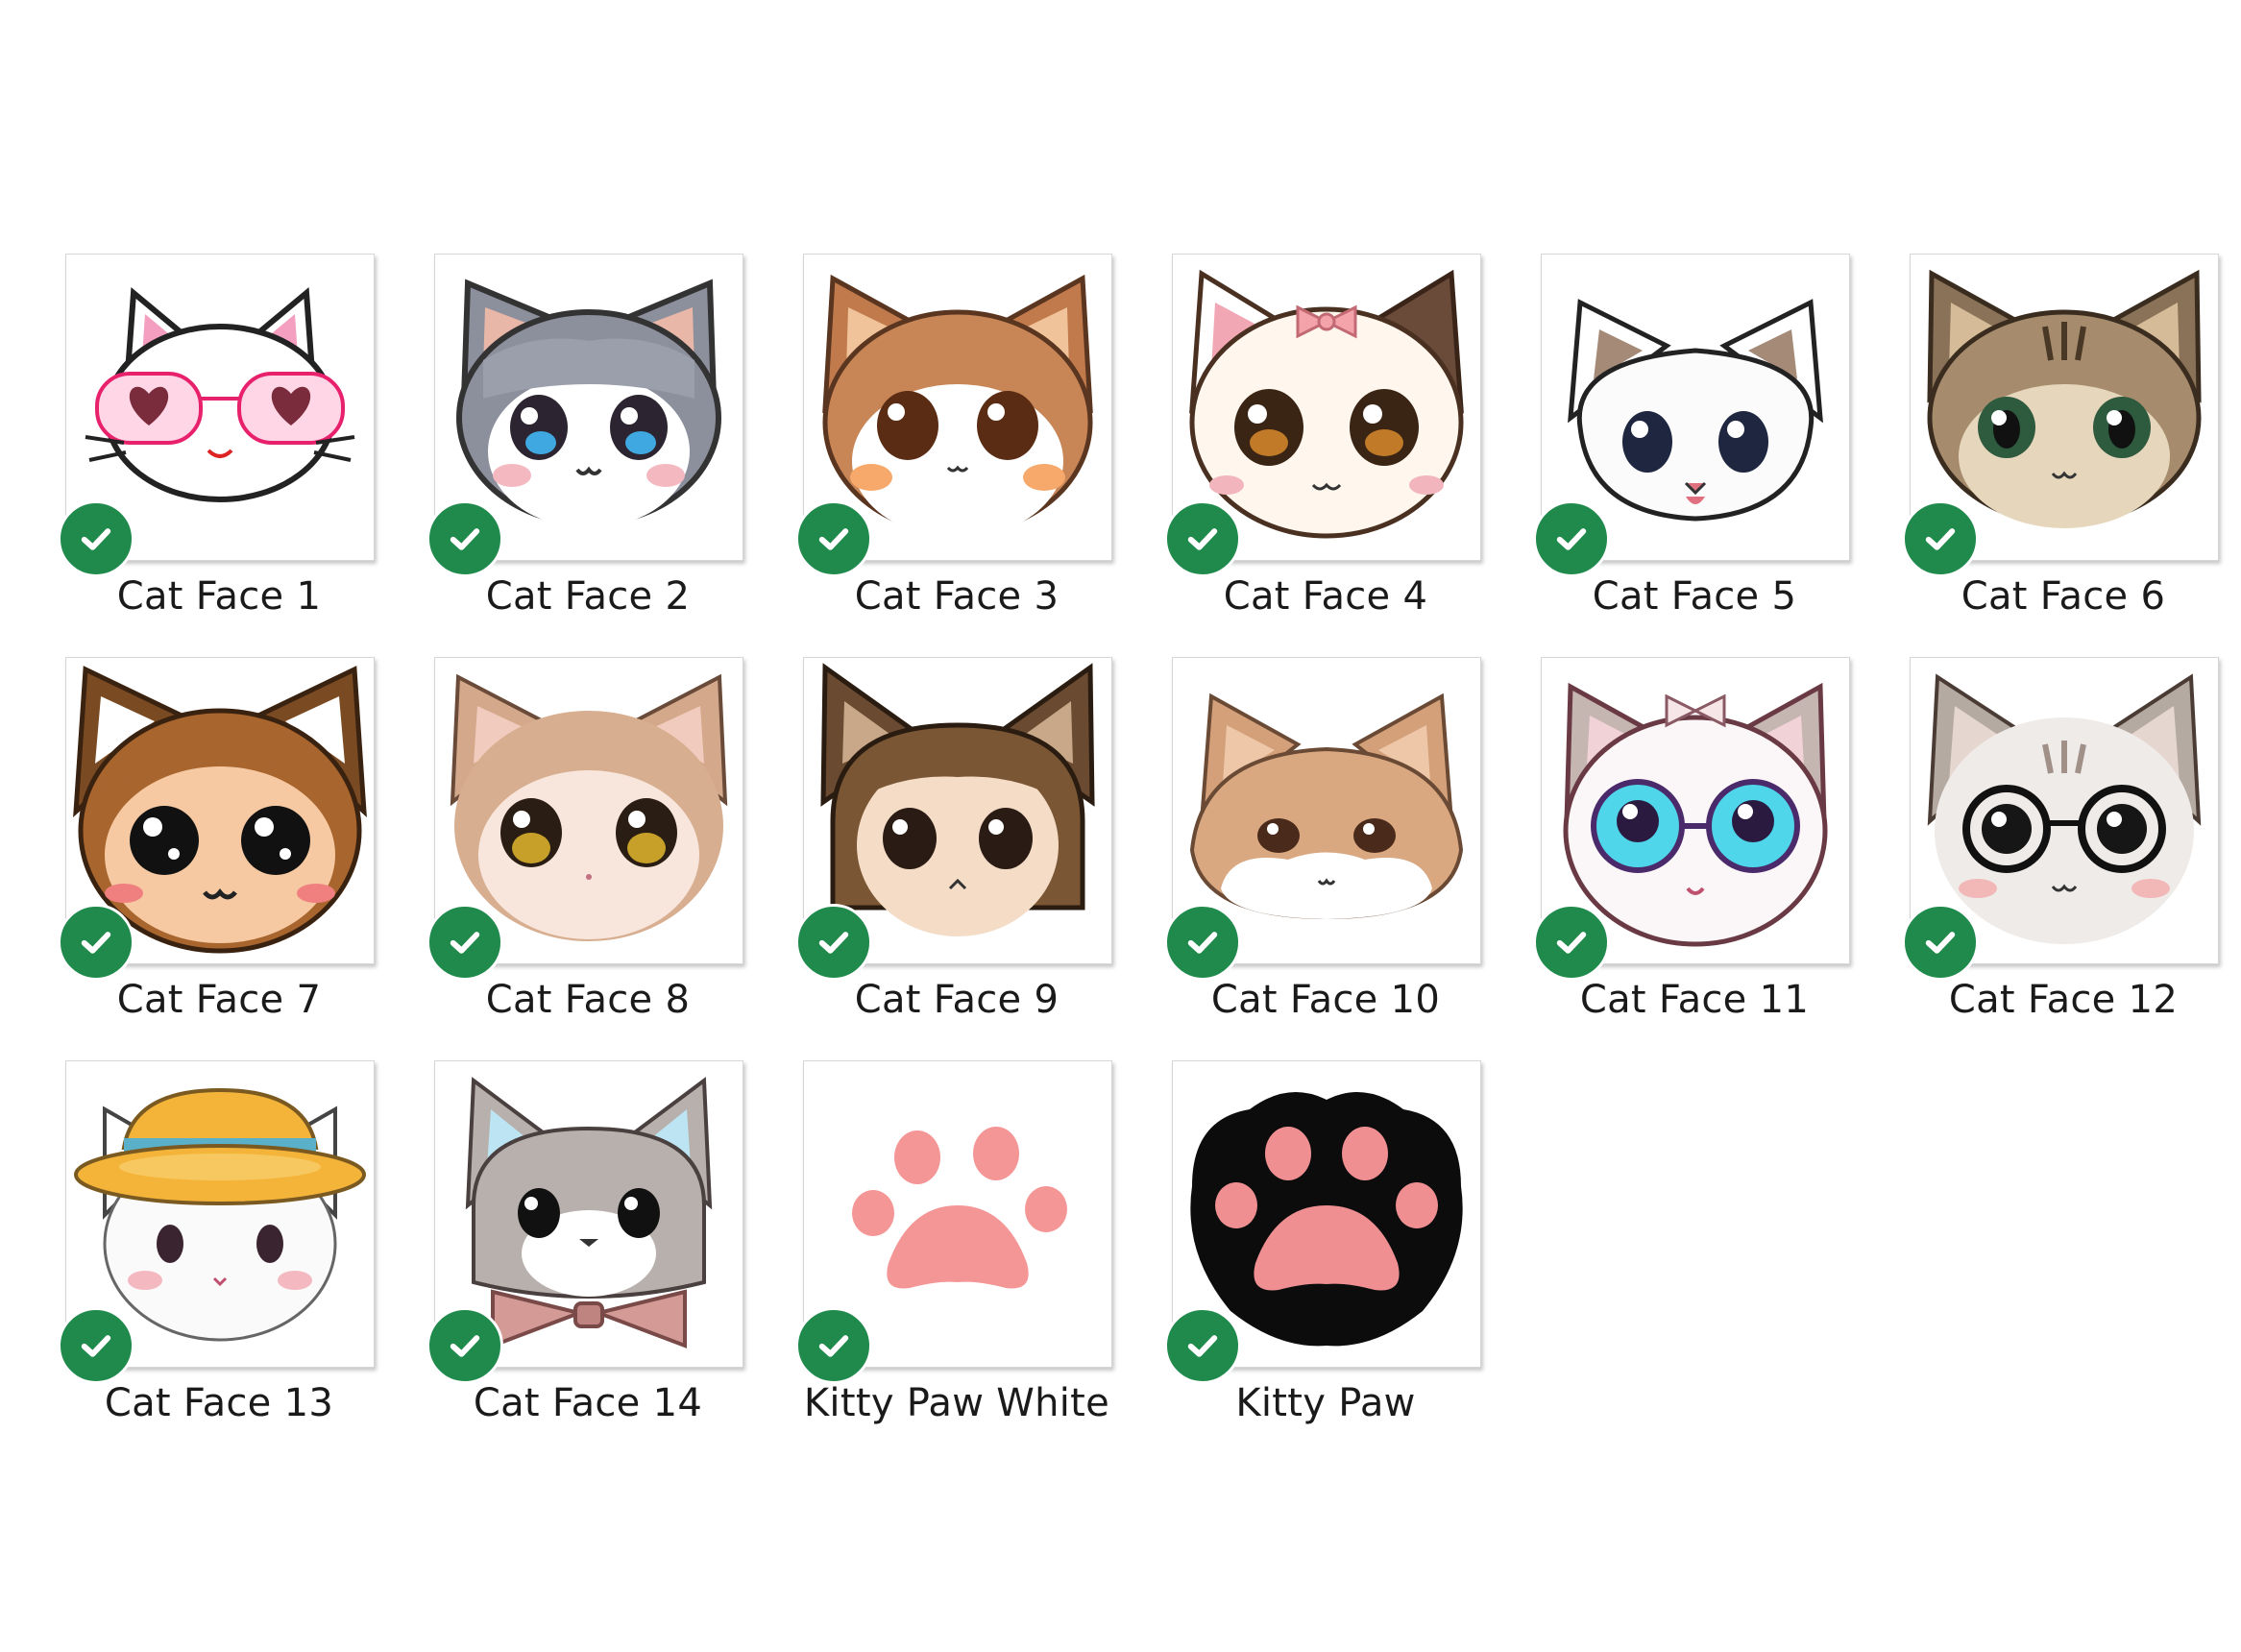  Describe the element at coordinates (585, 435) in the screenshot. I see `file-tile: Cat Face 2` at that location.